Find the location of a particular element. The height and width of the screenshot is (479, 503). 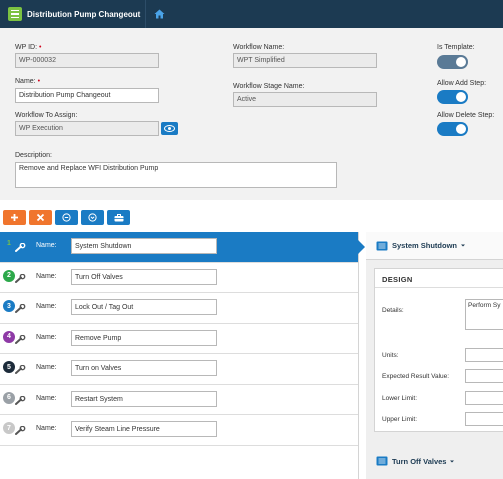

step-row: 5 Name: Turn on Valves is located at coordinates (179, 369).